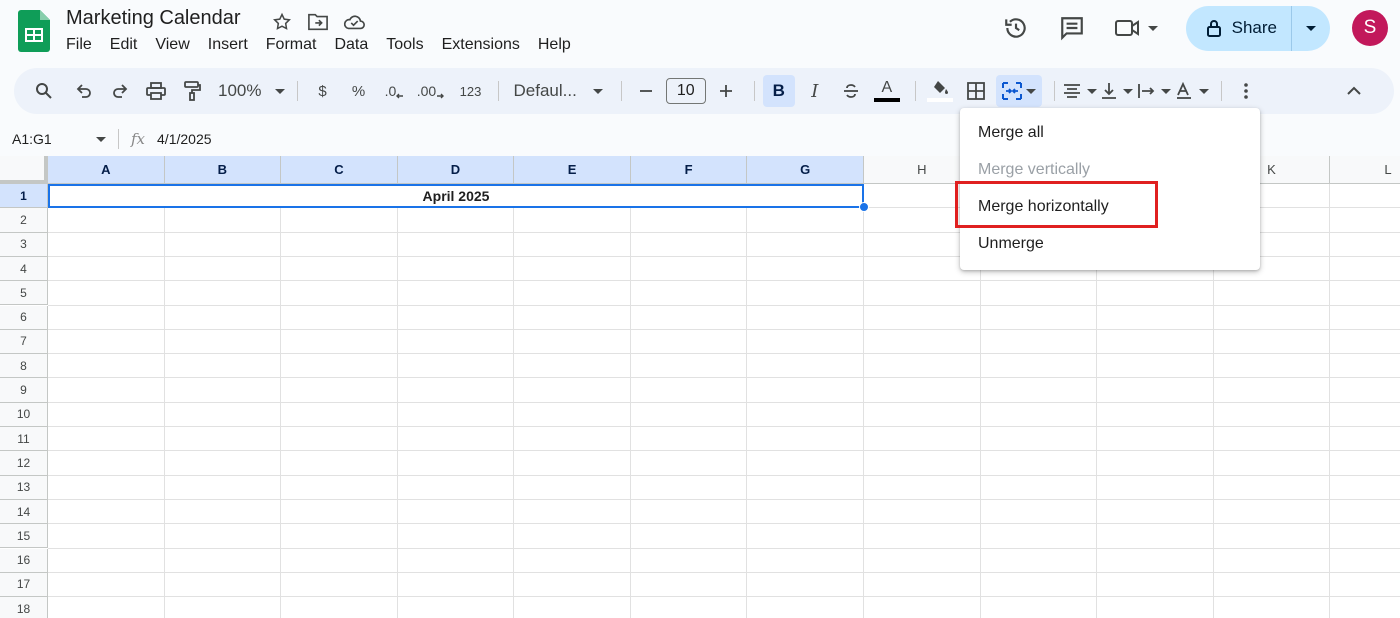 Image resolution: width=1400 pixels, height=618 pixels. Describe the element at coordinates (1239, 28) in the screenshot. I see `share-button: Share` at that location.